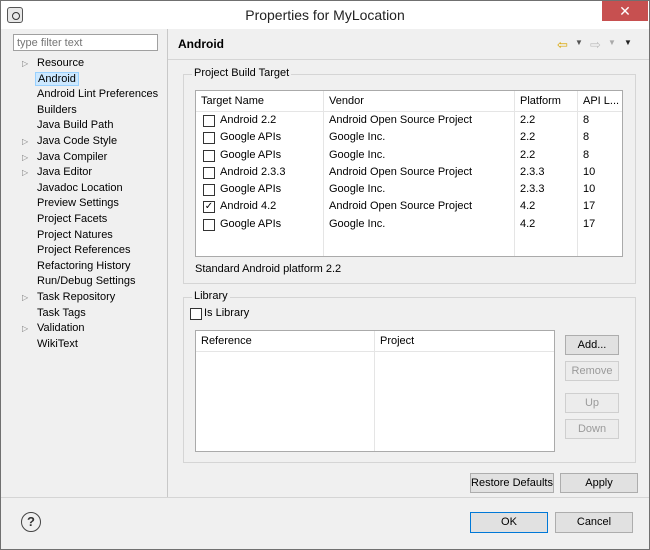 The image size is (650, 550). What do you see at coordinates (201, 44) in the screenshot?
I see `page-title: Android` at bounding box center [201, 44].